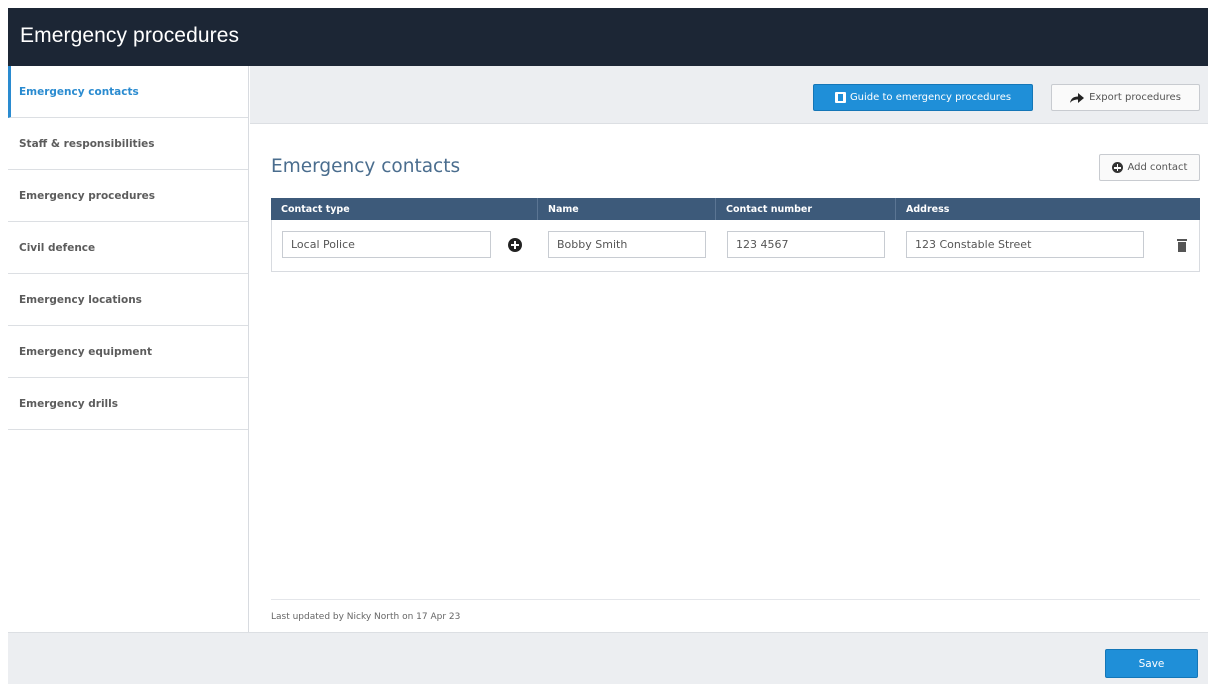 The width and height of the screenshot is (1212, 684). I want to click on page-title: Emergency contacts, so click(366, 166).